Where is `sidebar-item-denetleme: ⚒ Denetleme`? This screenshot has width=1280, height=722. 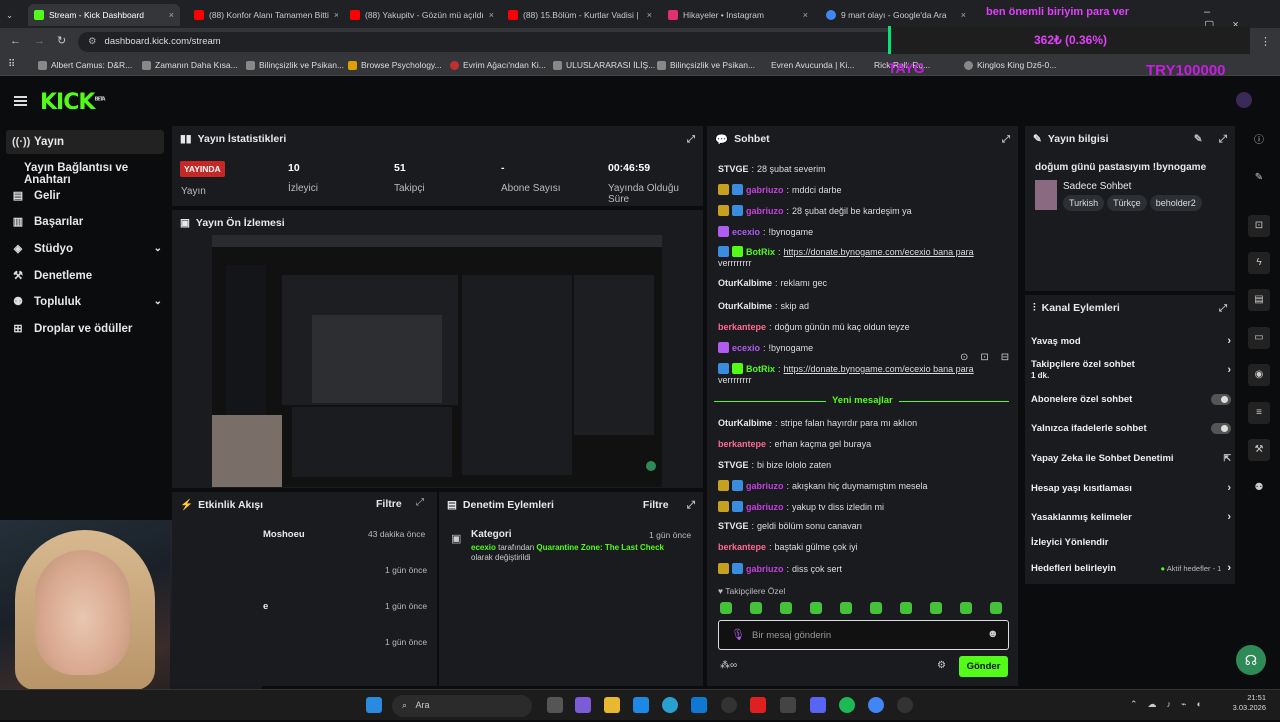 sidebar-item-denetleme: ⚒ Denetleme is located at coordinates (87, 276).